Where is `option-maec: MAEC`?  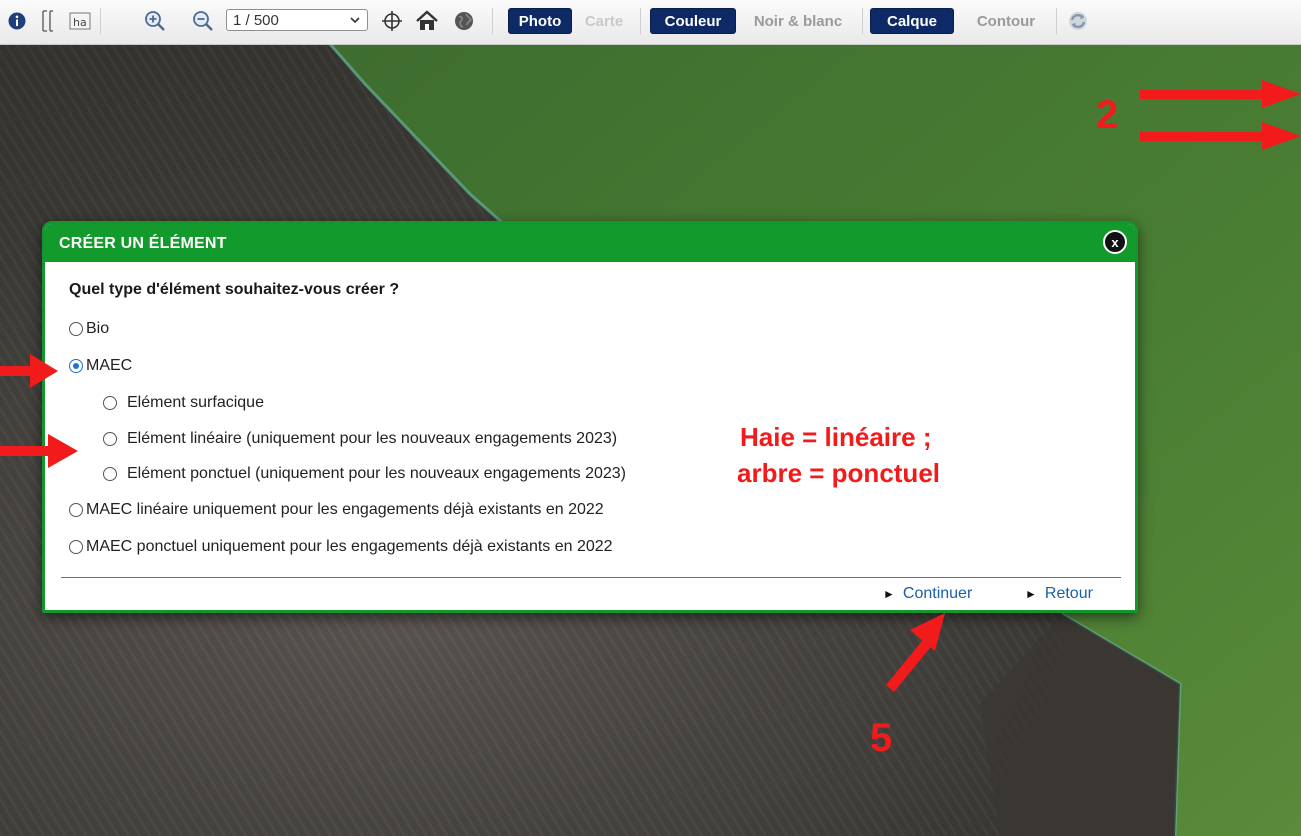
option-maec: MAEC is located at coordinates (100, 366).